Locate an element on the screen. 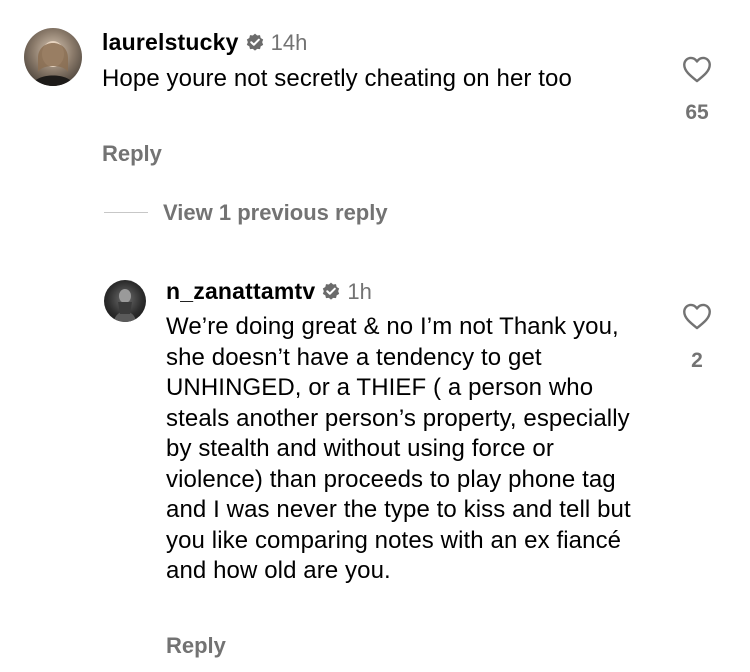 The width and height of the screenshot is (750, 672). timestamp: 1h is located at coordinates (359, 291).